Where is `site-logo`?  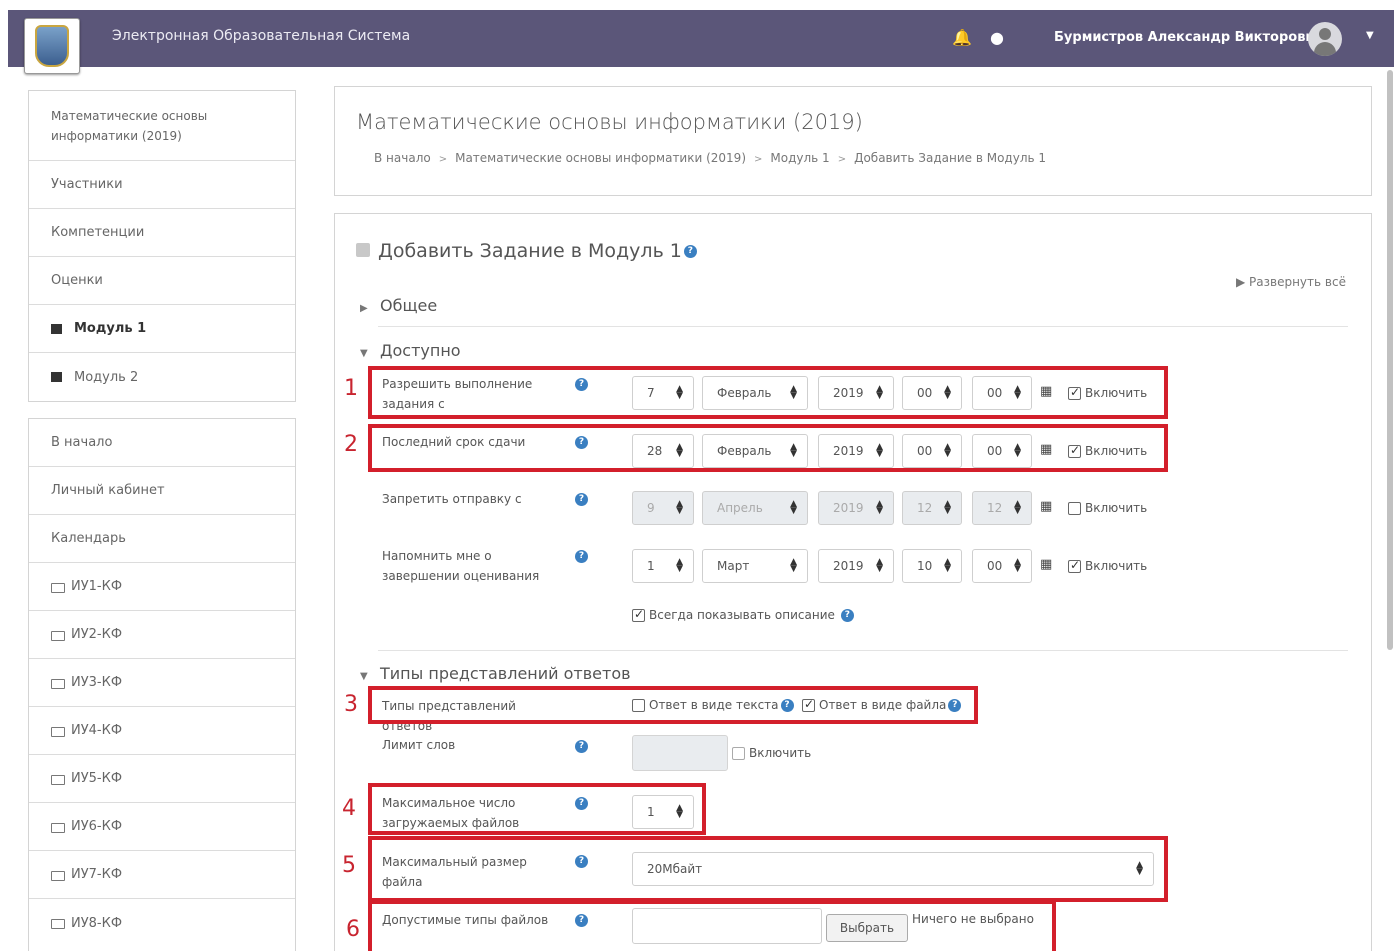 site-logo is located at coordinates (52, 46).